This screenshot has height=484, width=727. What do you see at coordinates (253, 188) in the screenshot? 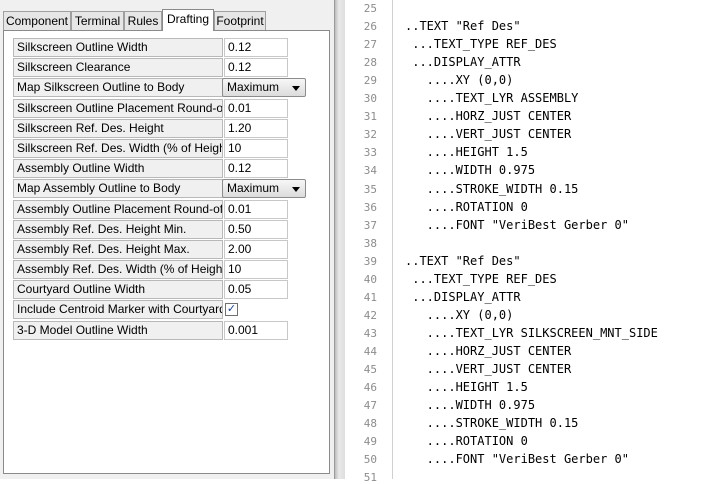
I see `dropdown-value: Maximum` at bounding box center [253, 188].